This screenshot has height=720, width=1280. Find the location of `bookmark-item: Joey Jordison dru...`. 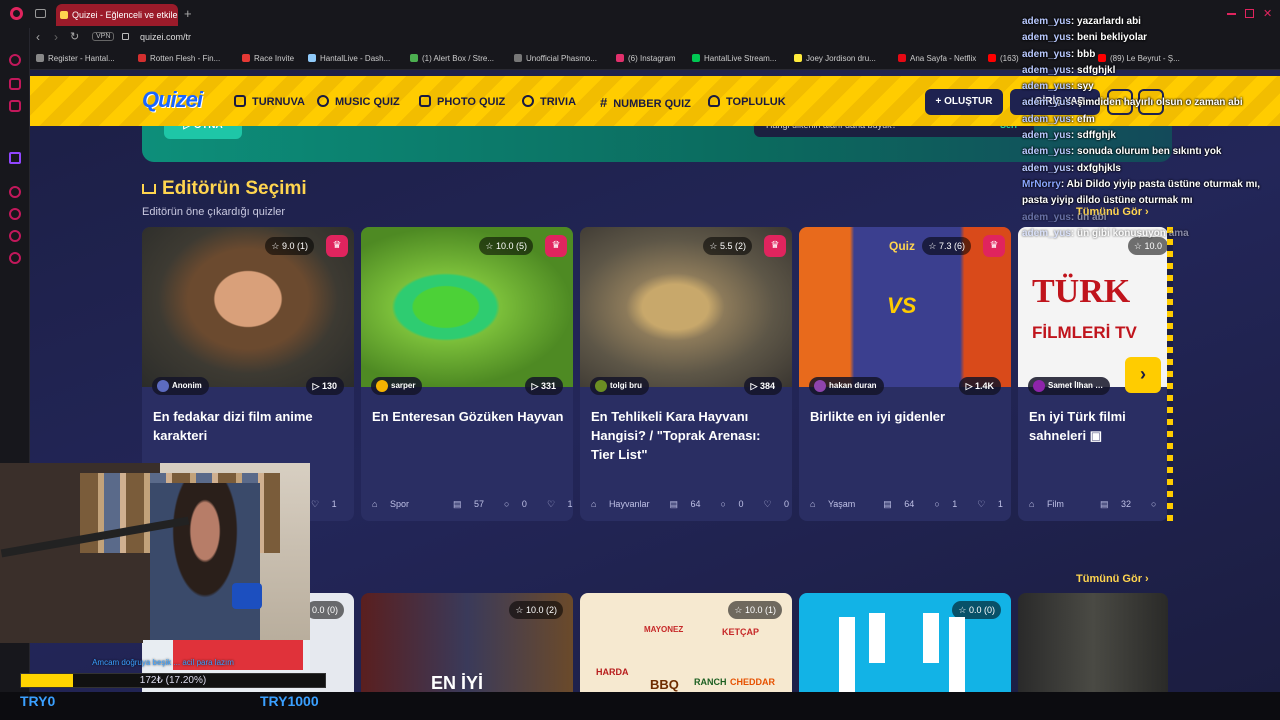

bookmark-item: Joey Jordison dru... is located at coordinates (835, 58).